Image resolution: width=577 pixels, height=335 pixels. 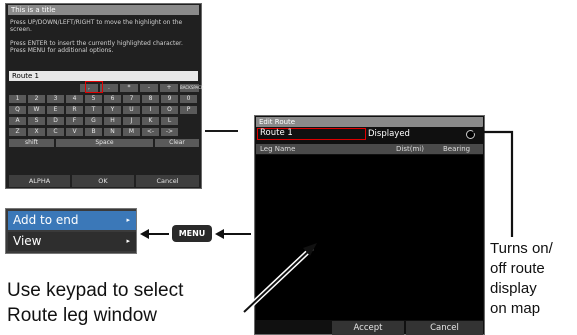 What do you see at coordinates (177, 143) in the screenshot?
I see `key-clear: Clear` at bounding box center [177, 143].